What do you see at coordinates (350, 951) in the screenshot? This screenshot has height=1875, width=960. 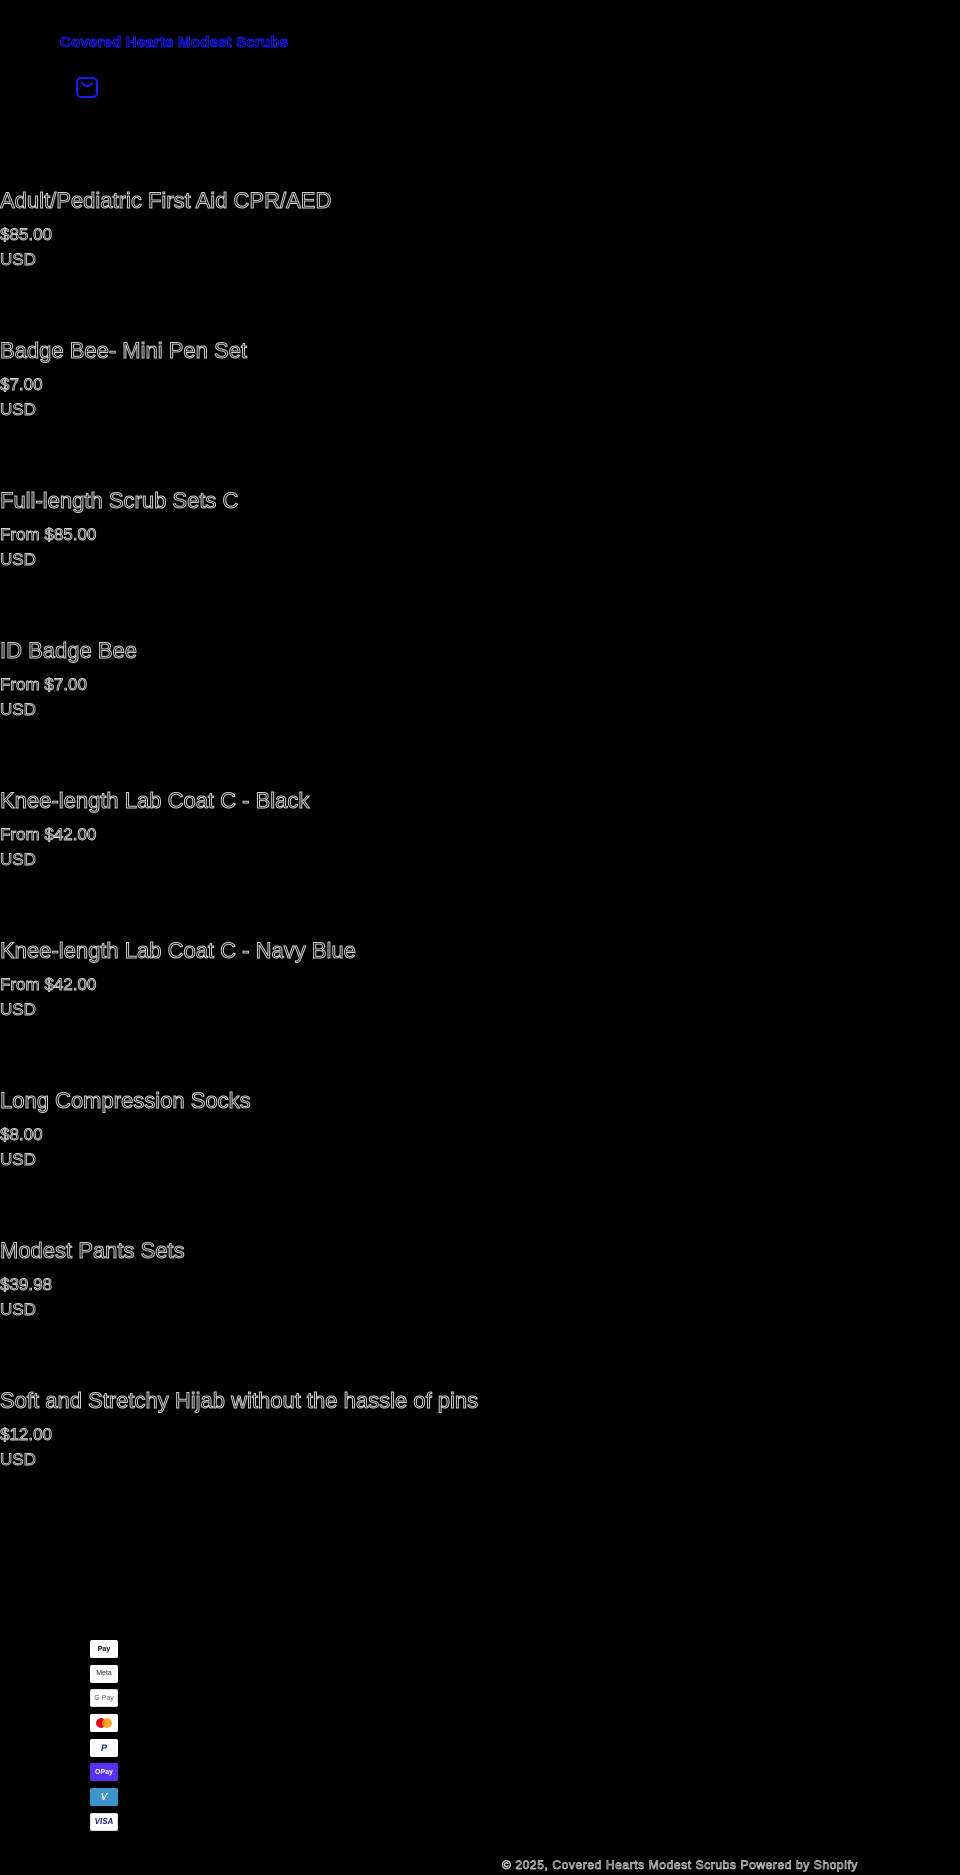 I see `product-title: Knee-length Lab Coat C - Navy Blue` at bounding box center [350, 951].